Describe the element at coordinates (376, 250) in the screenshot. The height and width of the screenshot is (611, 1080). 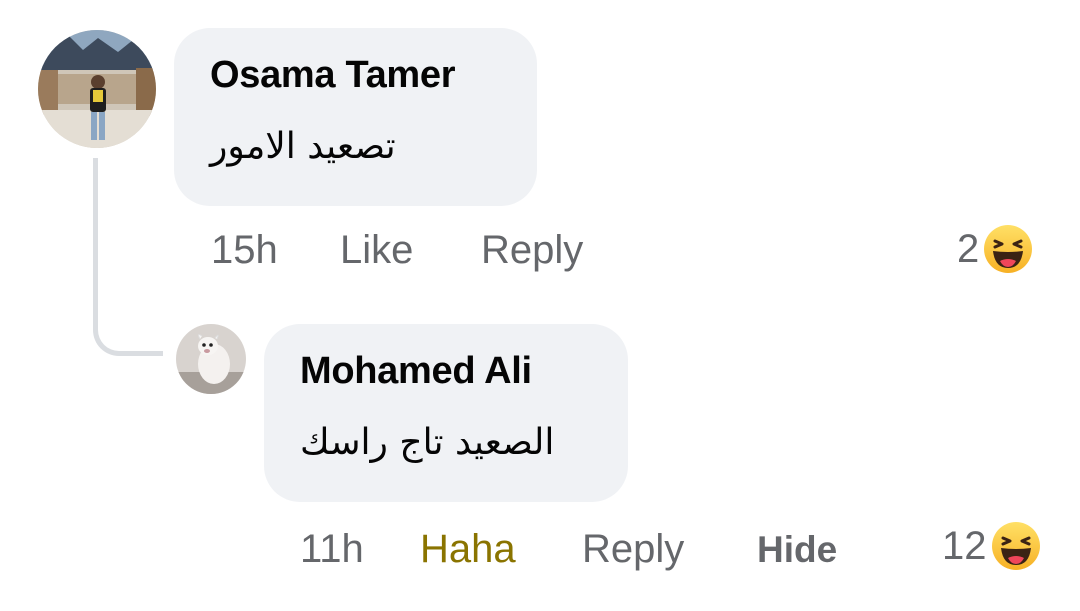
I see `like-button: Like` at that location.